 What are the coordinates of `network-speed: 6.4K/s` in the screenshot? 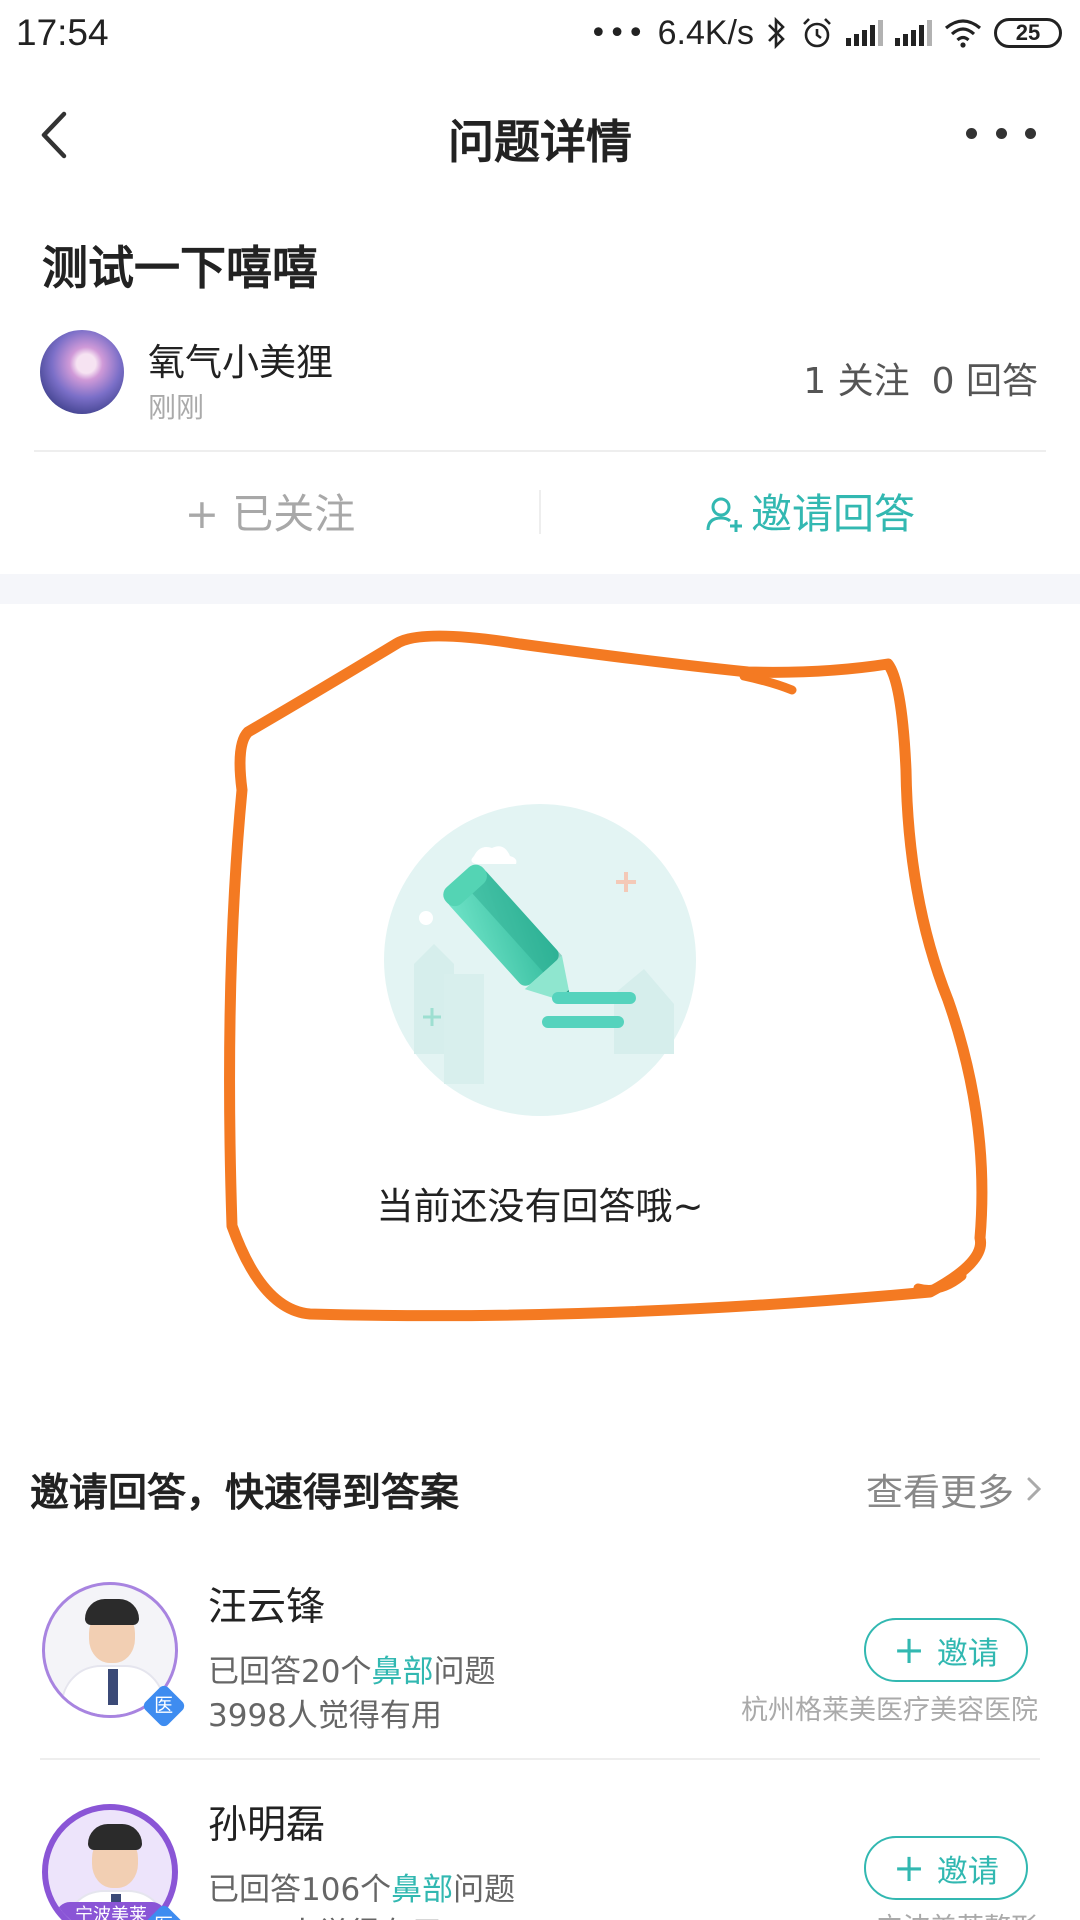 It's located at (705, 32).